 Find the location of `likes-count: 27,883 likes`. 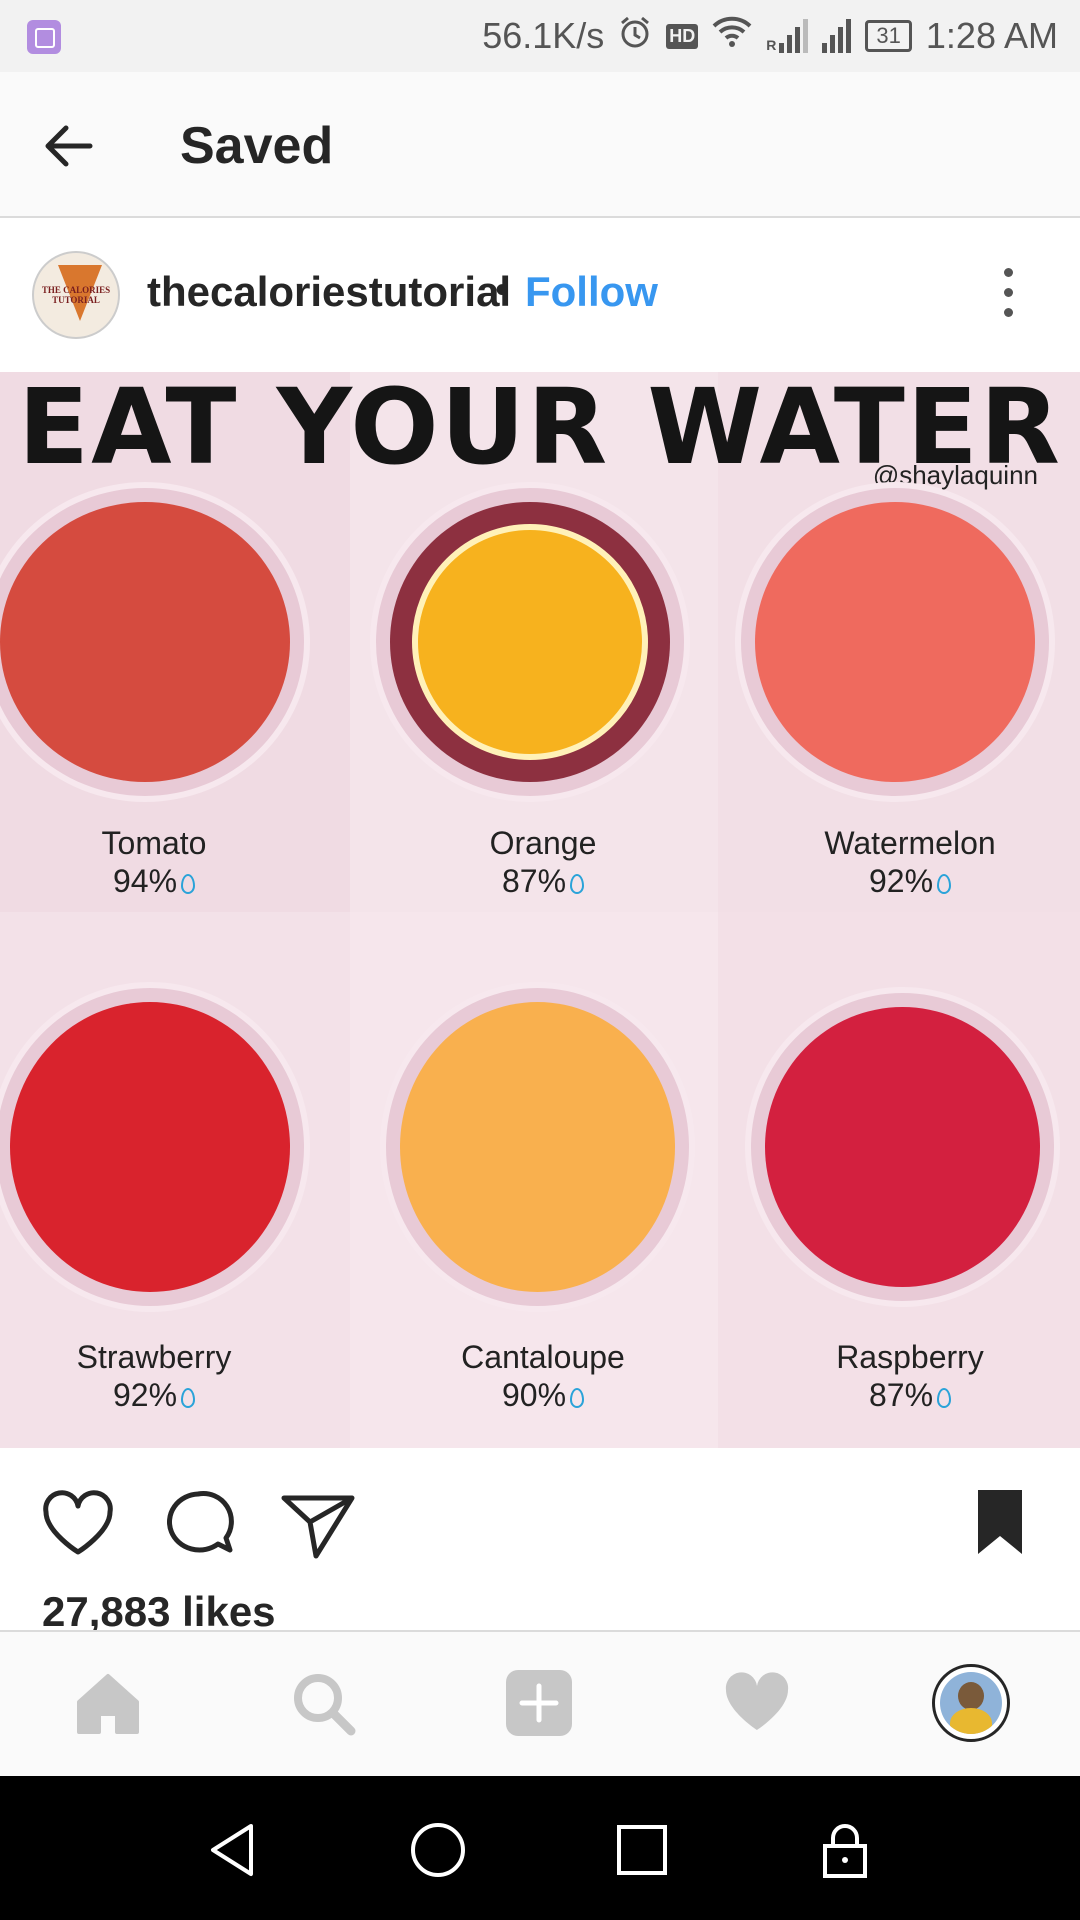

likes-count: 27,883 likes is located at coordinates (159, 1612).